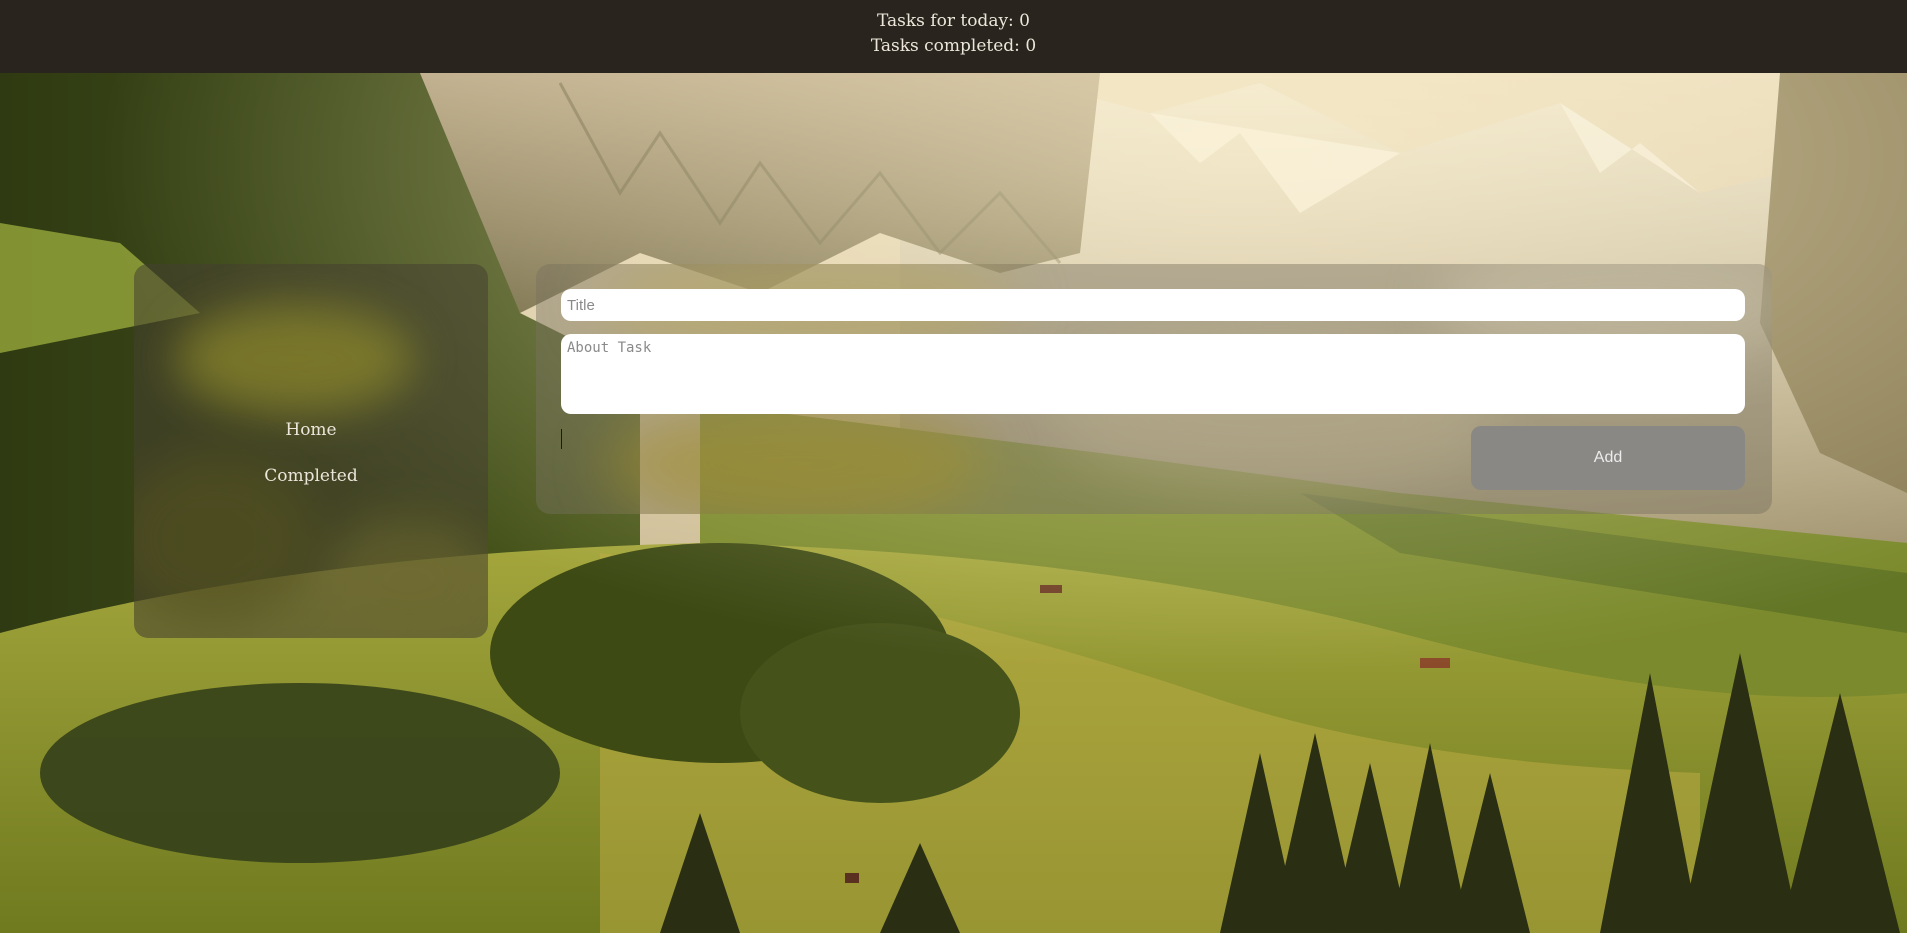 Image resolution: width=1907 pixels, height=933 pixels. I want to click on tasks-today-counter: Tasks for today: 0, so click(953, 21).